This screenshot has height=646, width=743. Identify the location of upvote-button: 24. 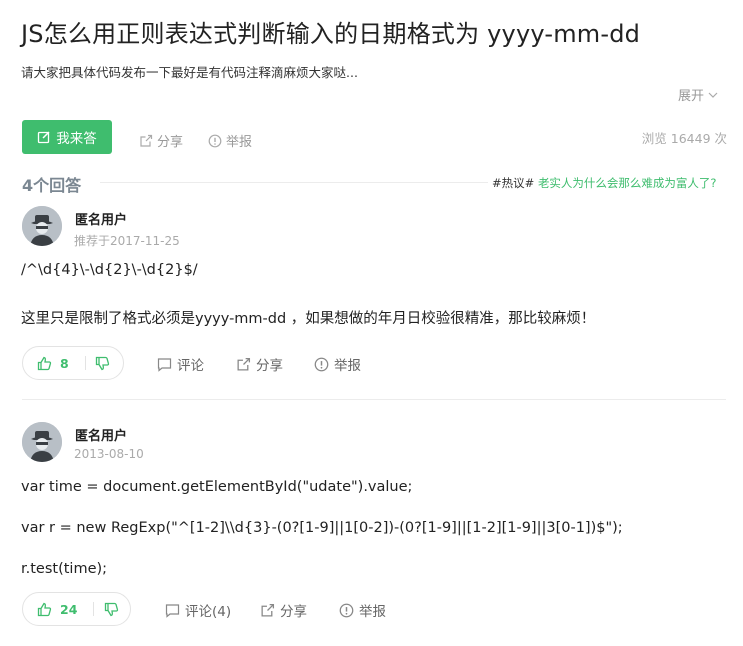
(50, 609).